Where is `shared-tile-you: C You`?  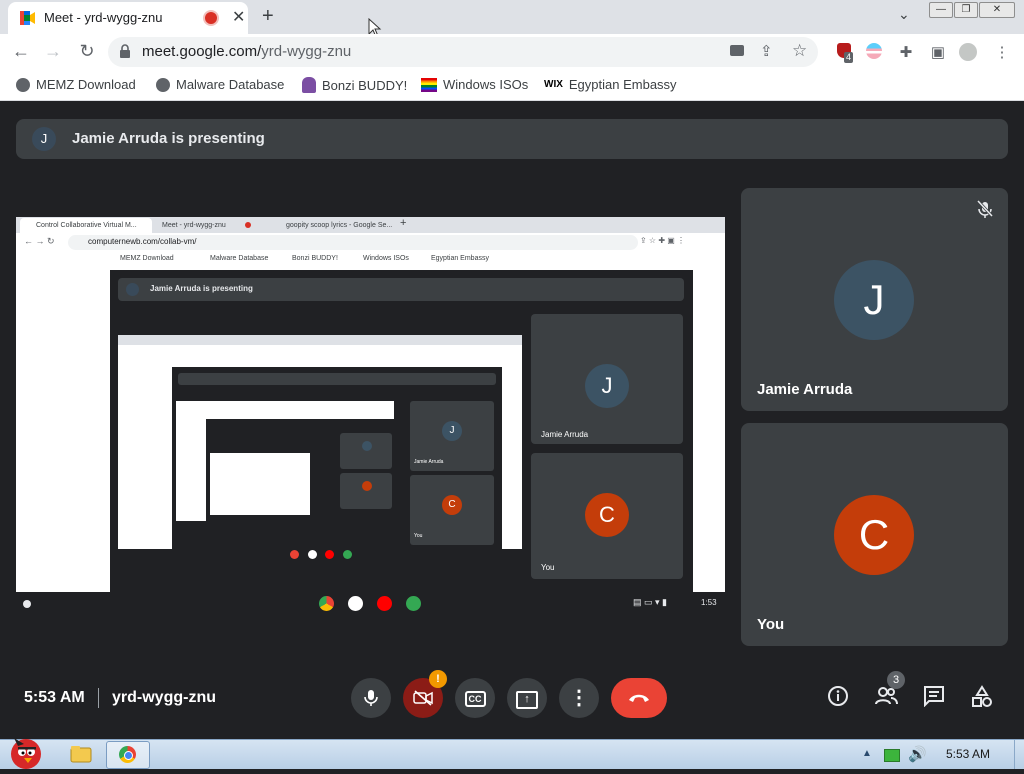 shared-tile-you: C You is located at coordinates (607, 516).